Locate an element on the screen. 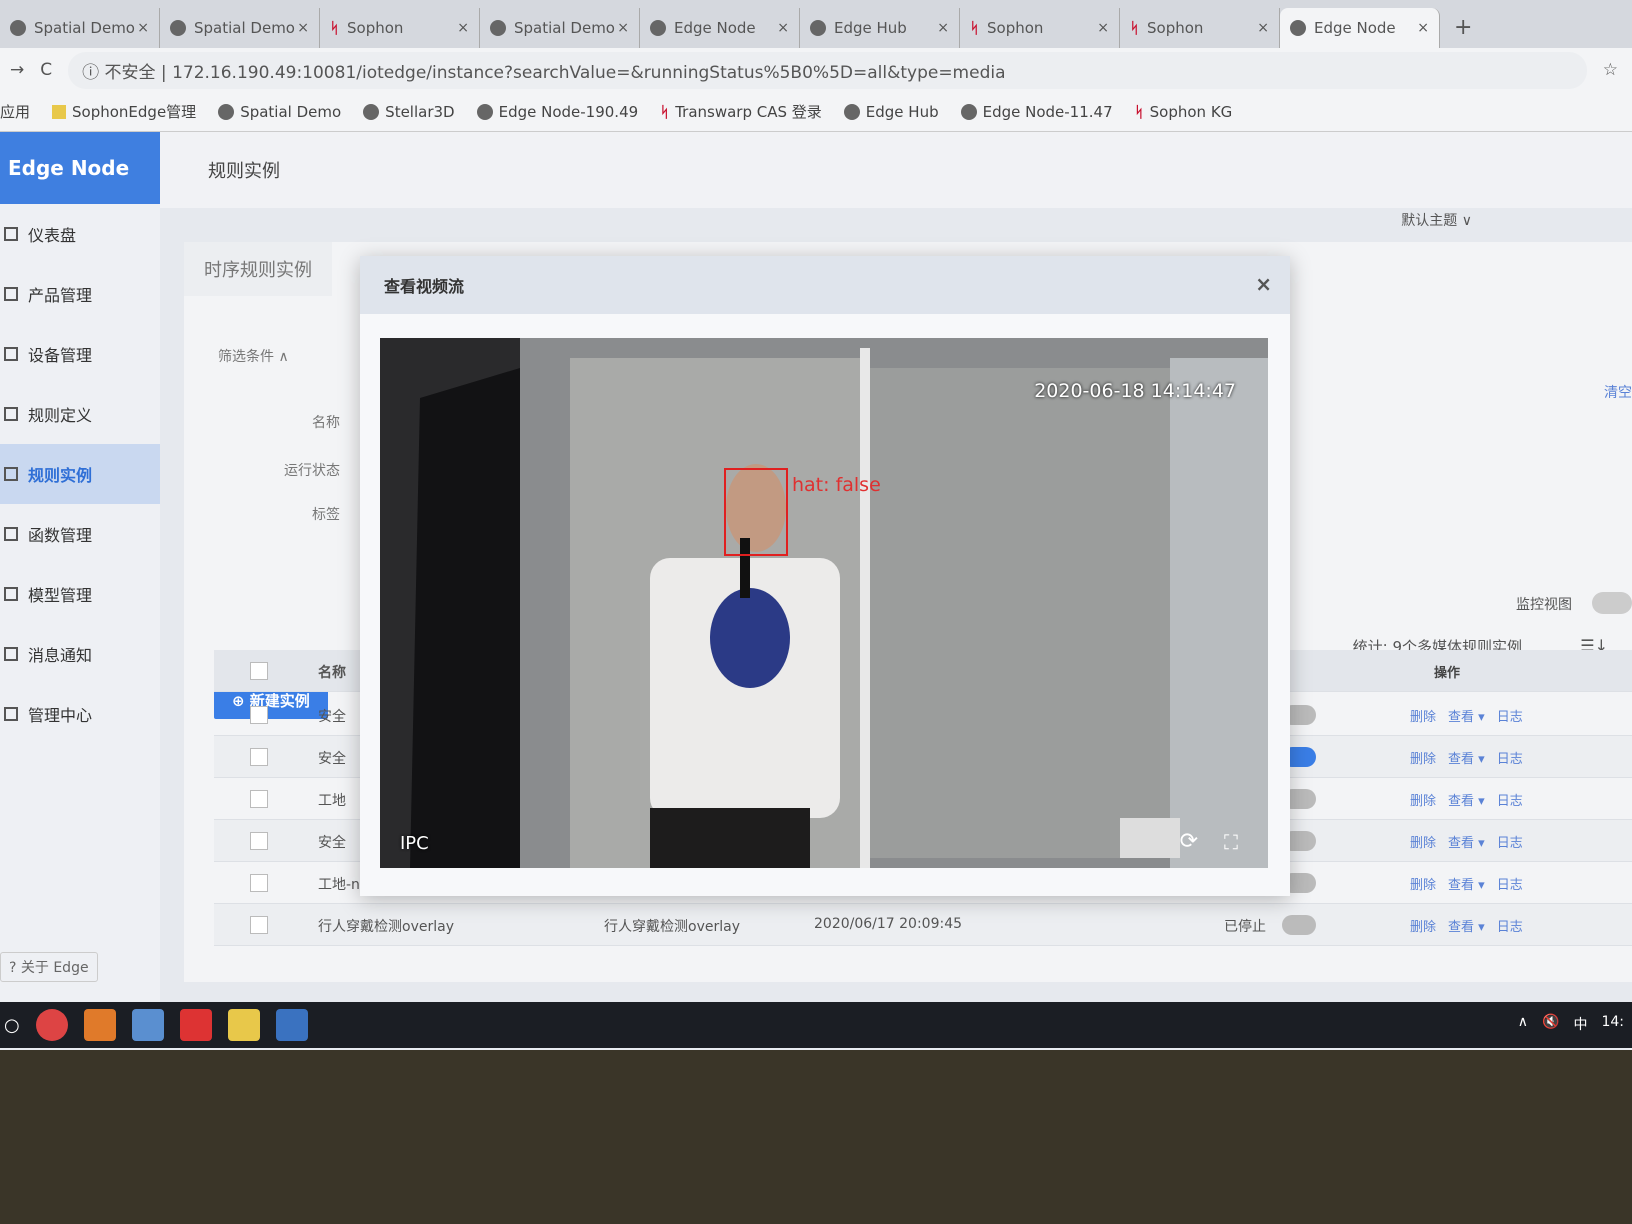 The width and height of the screenshot is (1632, 1224). row-actions: 删除 查看 ▾ 日志 is located at coordinates (1466, 925).